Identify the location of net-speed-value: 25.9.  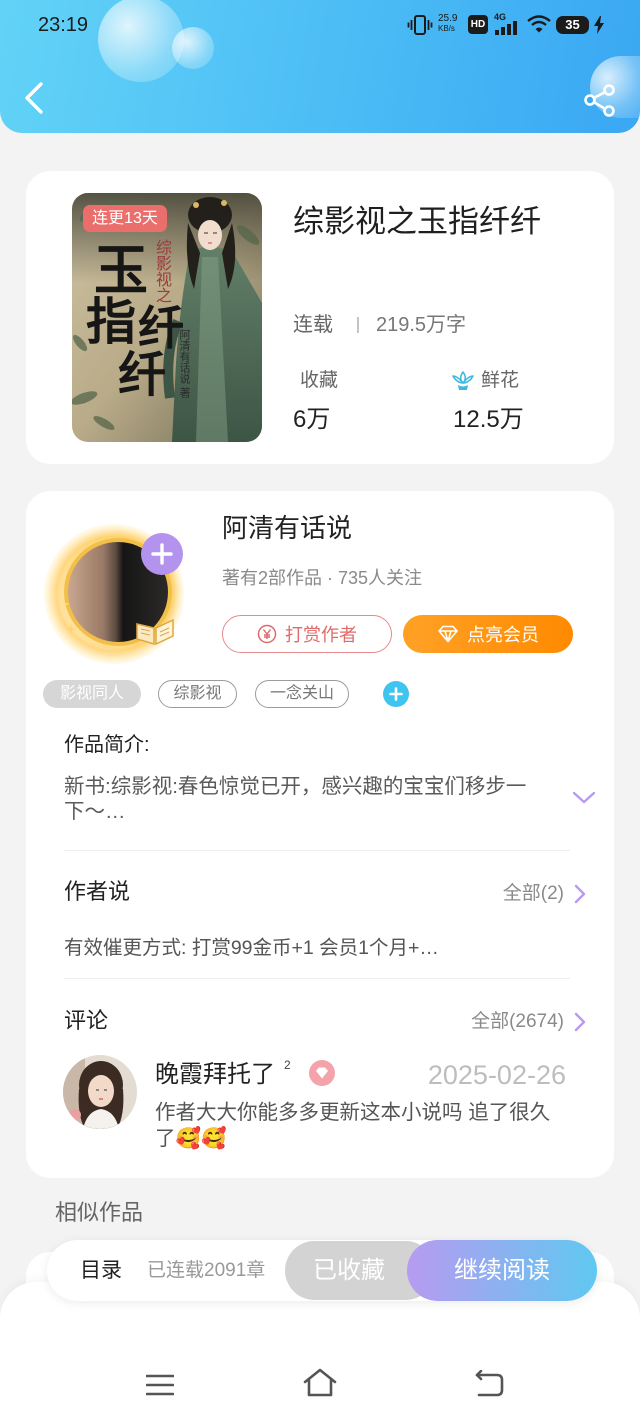
(448, 18).